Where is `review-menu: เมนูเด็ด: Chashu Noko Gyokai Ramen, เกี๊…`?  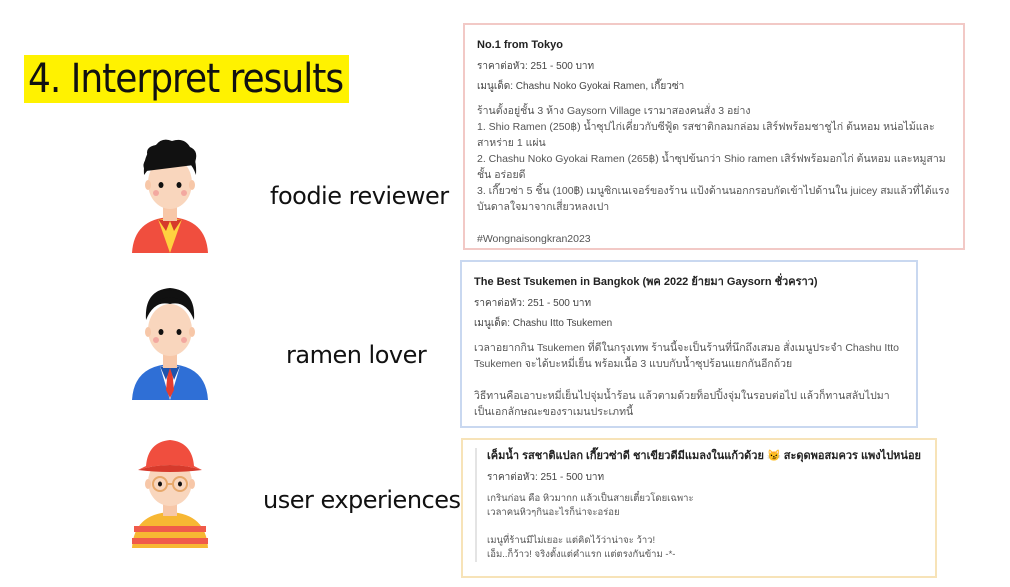 review-menu: เมนูเด็ด: Chashu Noko Gyokai Ramen, เกี๊… is located at coordinates (581, 86).